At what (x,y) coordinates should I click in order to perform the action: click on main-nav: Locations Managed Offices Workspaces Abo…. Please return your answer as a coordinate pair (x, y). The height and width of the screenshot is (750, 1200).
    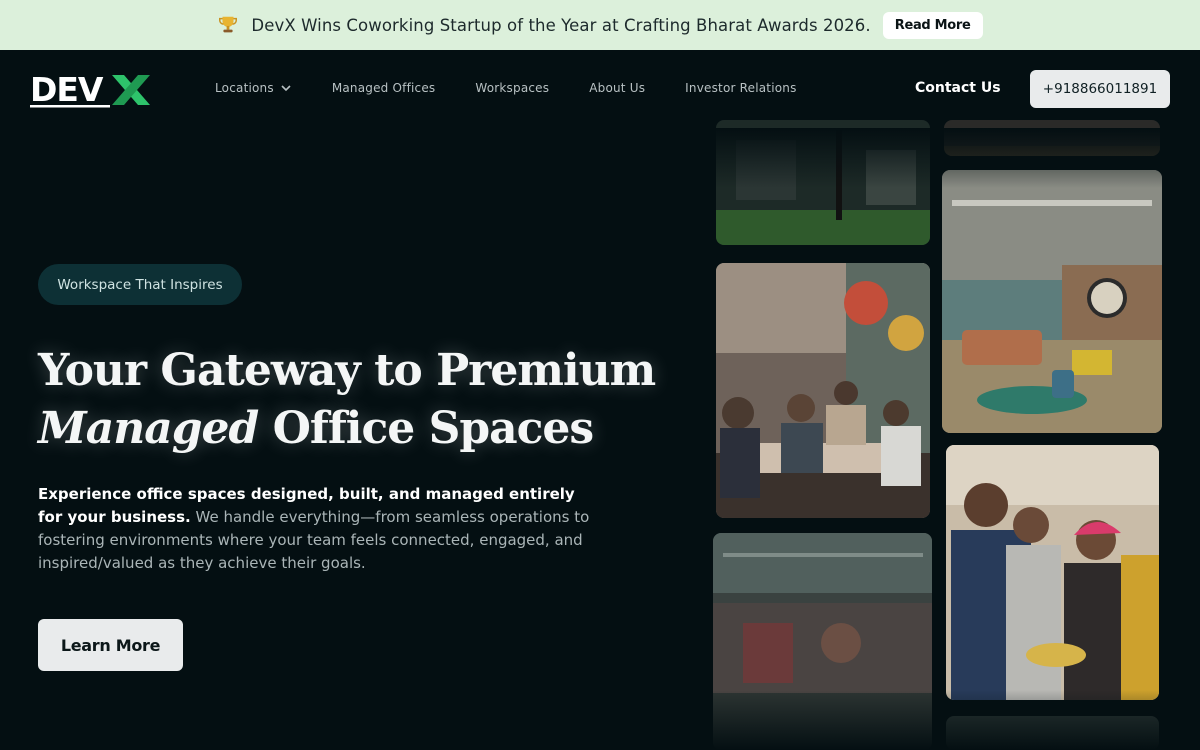
    Looking at the image, I should click on (526, 88).